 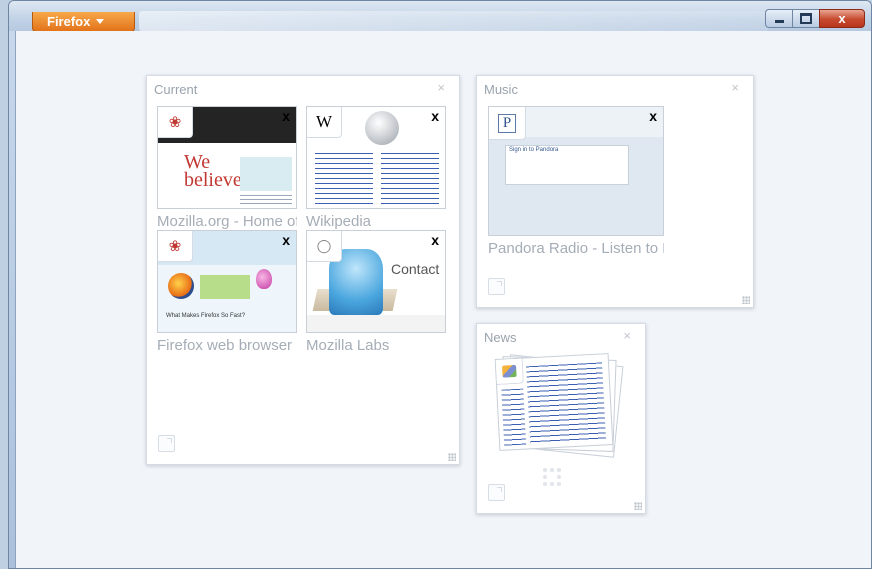 I want to click on wikipedia-icon: W, so click(x=324, y=122).